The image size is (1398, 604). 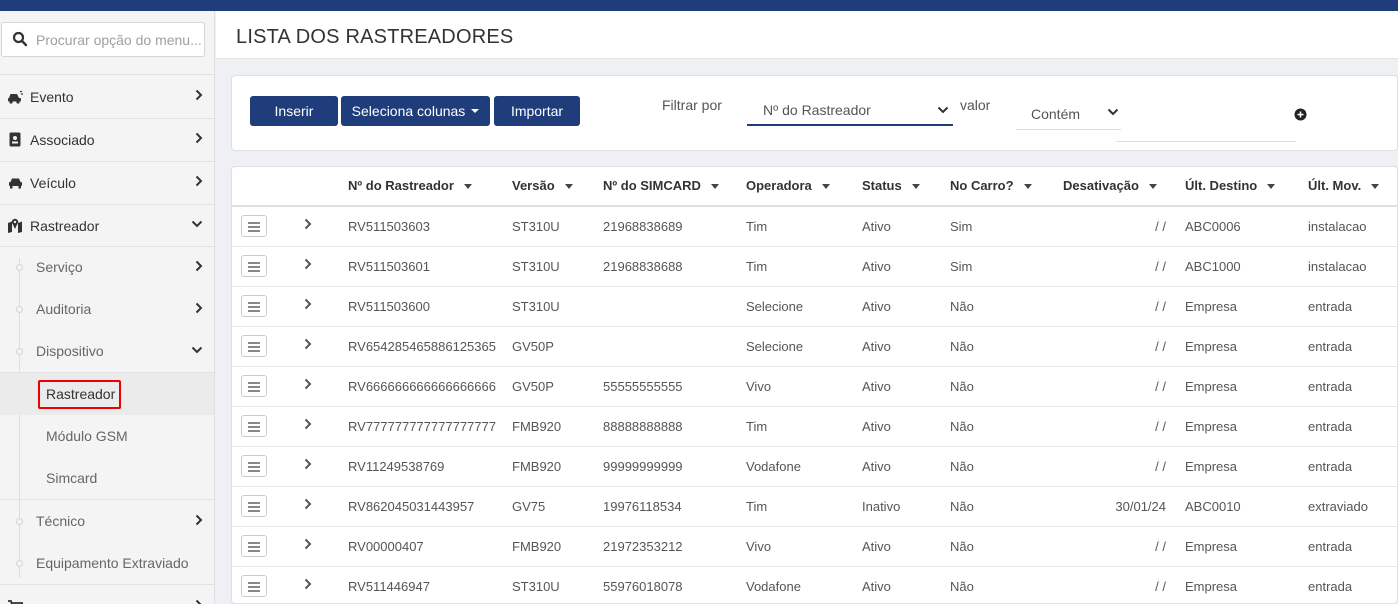 What do you see at coordinates (15, 601) in the screenshot?
I see `cart-icon` at bounding box center [15, 601].